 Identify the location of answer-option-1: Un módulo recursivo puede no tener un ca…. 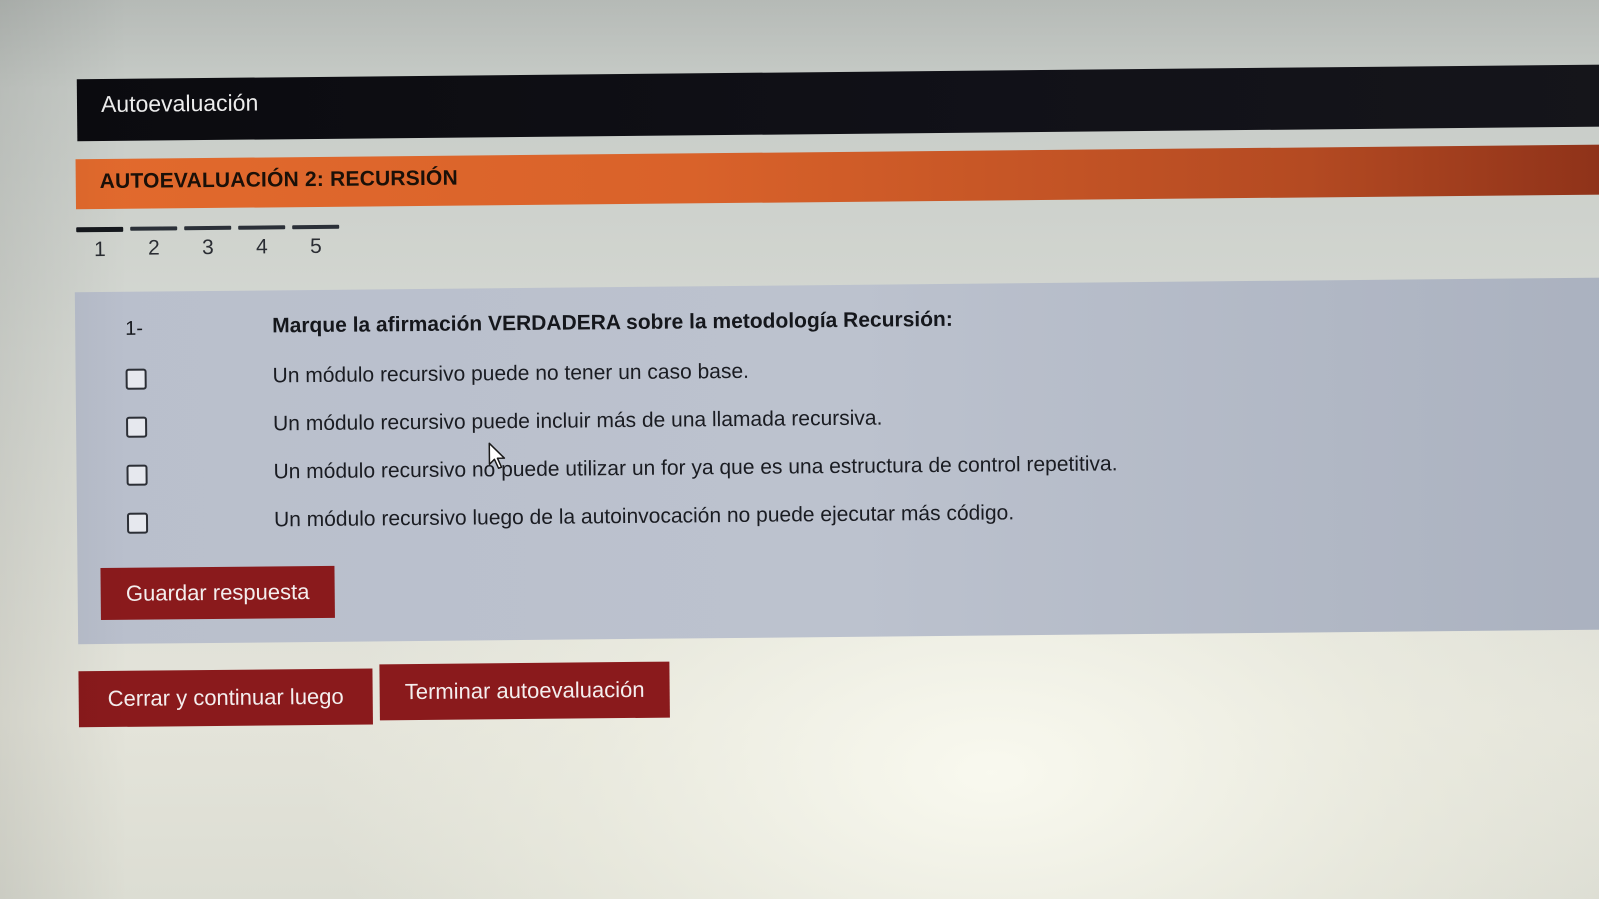
(837, 373).